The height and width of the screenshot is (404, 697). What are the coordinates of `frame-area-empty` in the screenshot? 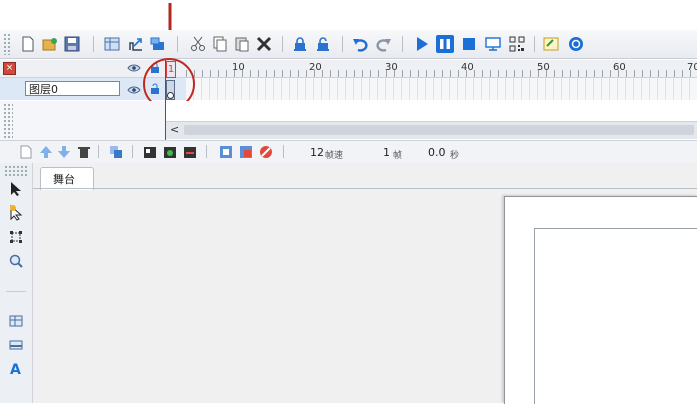 It's located at (431, 111).